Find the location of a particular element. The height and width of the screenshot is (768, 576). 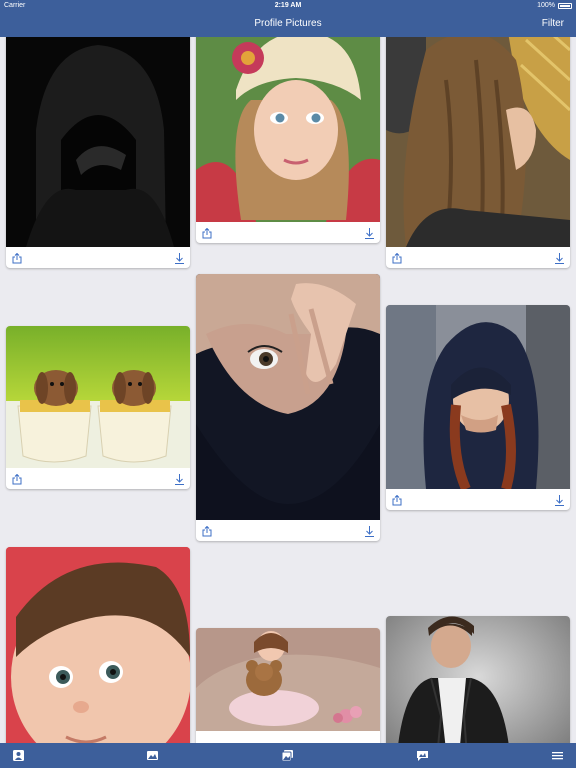

long-hair-girl-photo is located at coordinates (478, 133).